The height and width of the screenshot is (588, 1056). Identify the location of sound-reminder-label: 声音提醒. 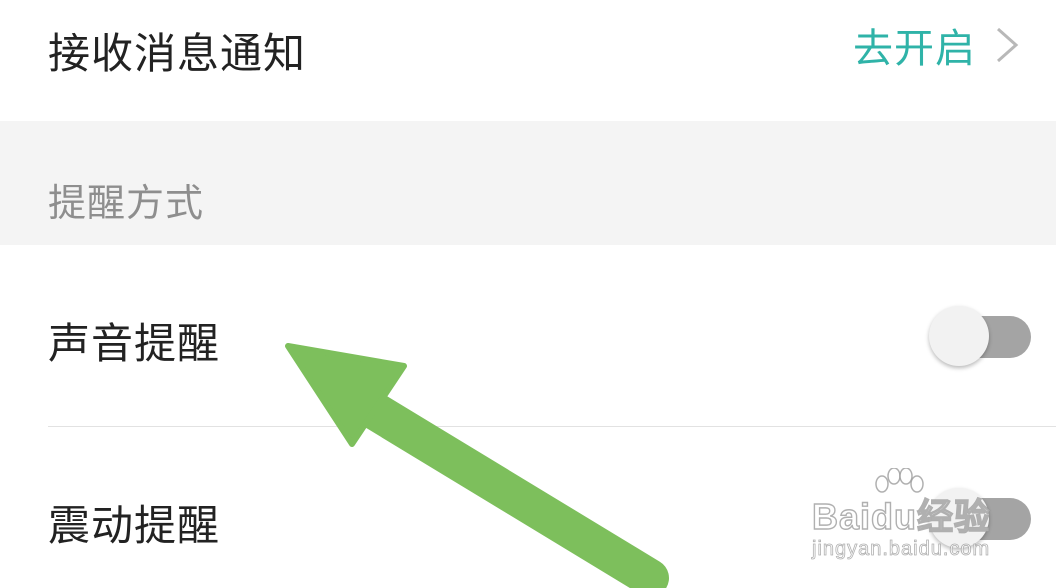
(134, 343).